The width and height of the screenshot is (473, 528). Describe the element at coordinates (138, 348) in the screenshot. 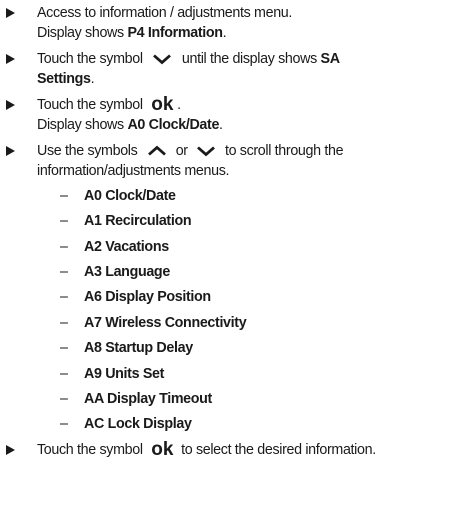

I see `list-item: A8 Startup Delay` at that location.